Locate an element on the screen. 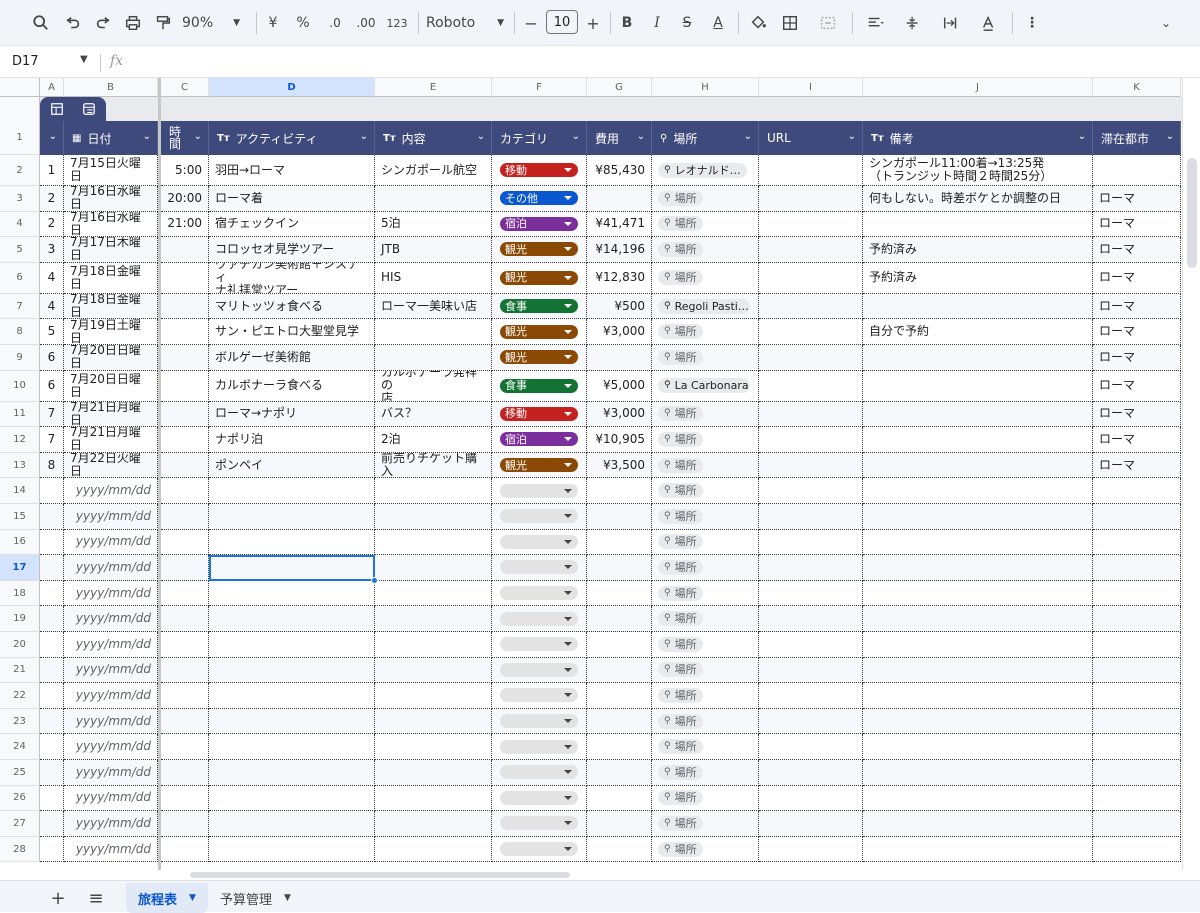 This screenshot has height=913, width=1200. cell-category: 移動 is located at coordinates (539, 170).